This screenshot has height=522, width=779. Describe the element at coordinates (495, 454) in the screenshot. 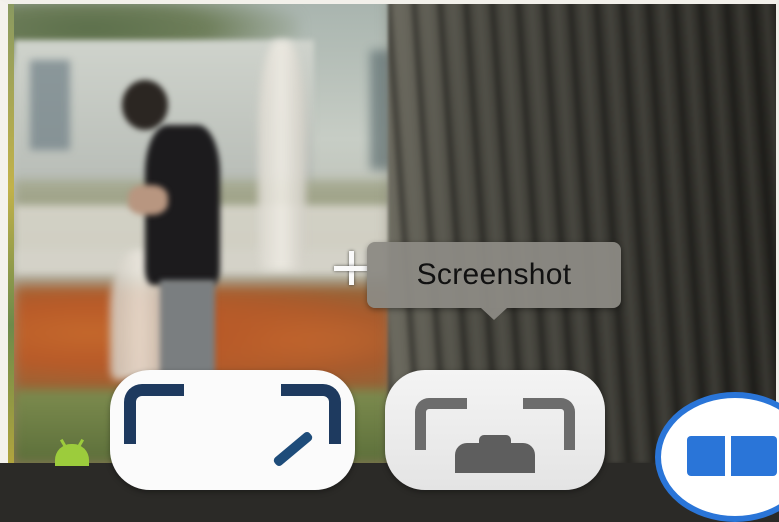

I see `camera-icon` at that location.